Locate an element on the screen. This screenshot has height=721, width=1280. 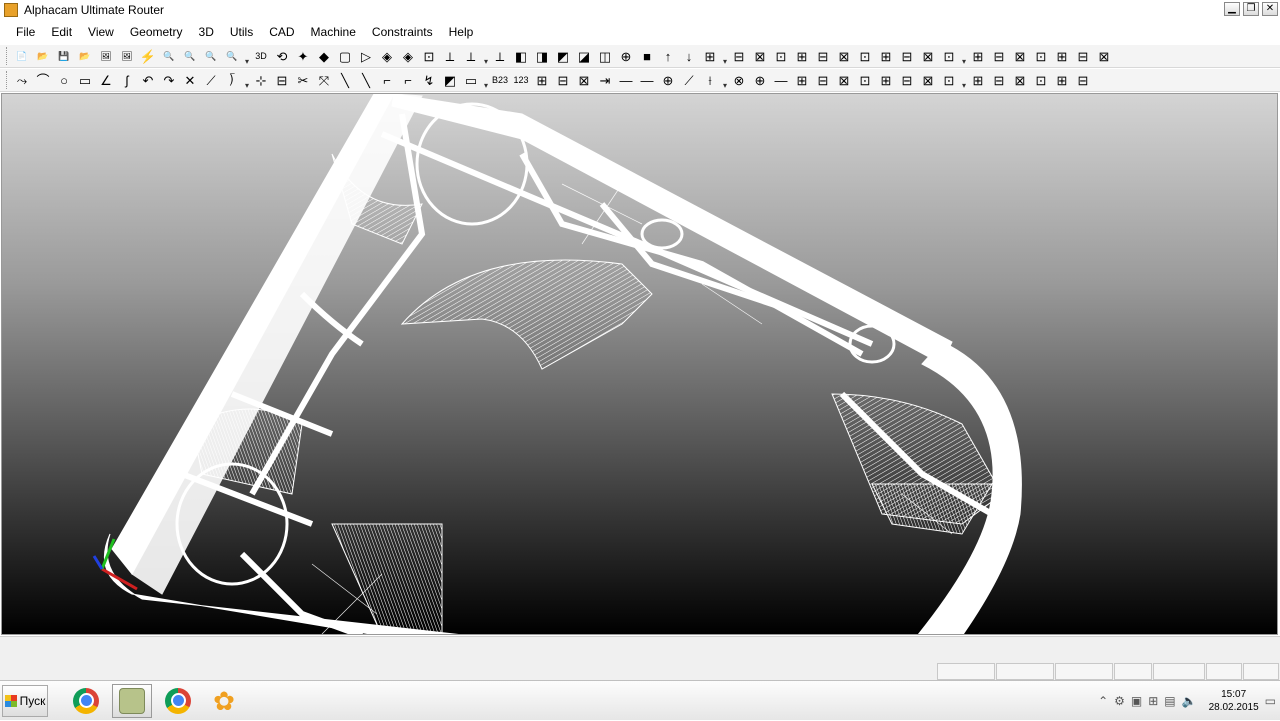
toolbar-button-icon: 💾 is located at coordinates (64, 56).